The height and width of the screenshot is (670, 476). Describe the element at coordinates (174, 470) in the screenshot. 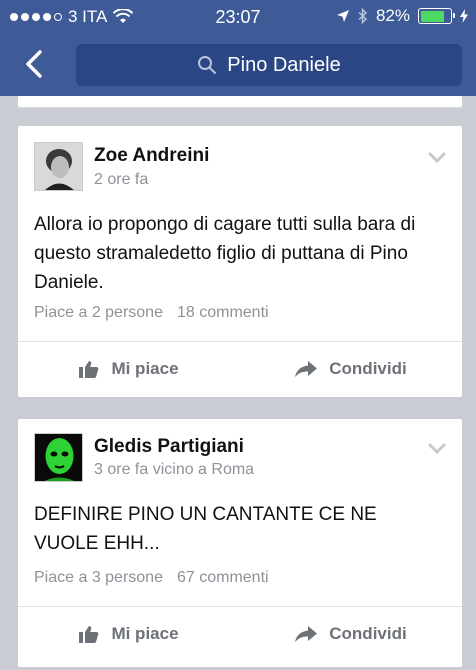

I see `post-timestamp: 3 ore fa vicino a Roma` at that location.